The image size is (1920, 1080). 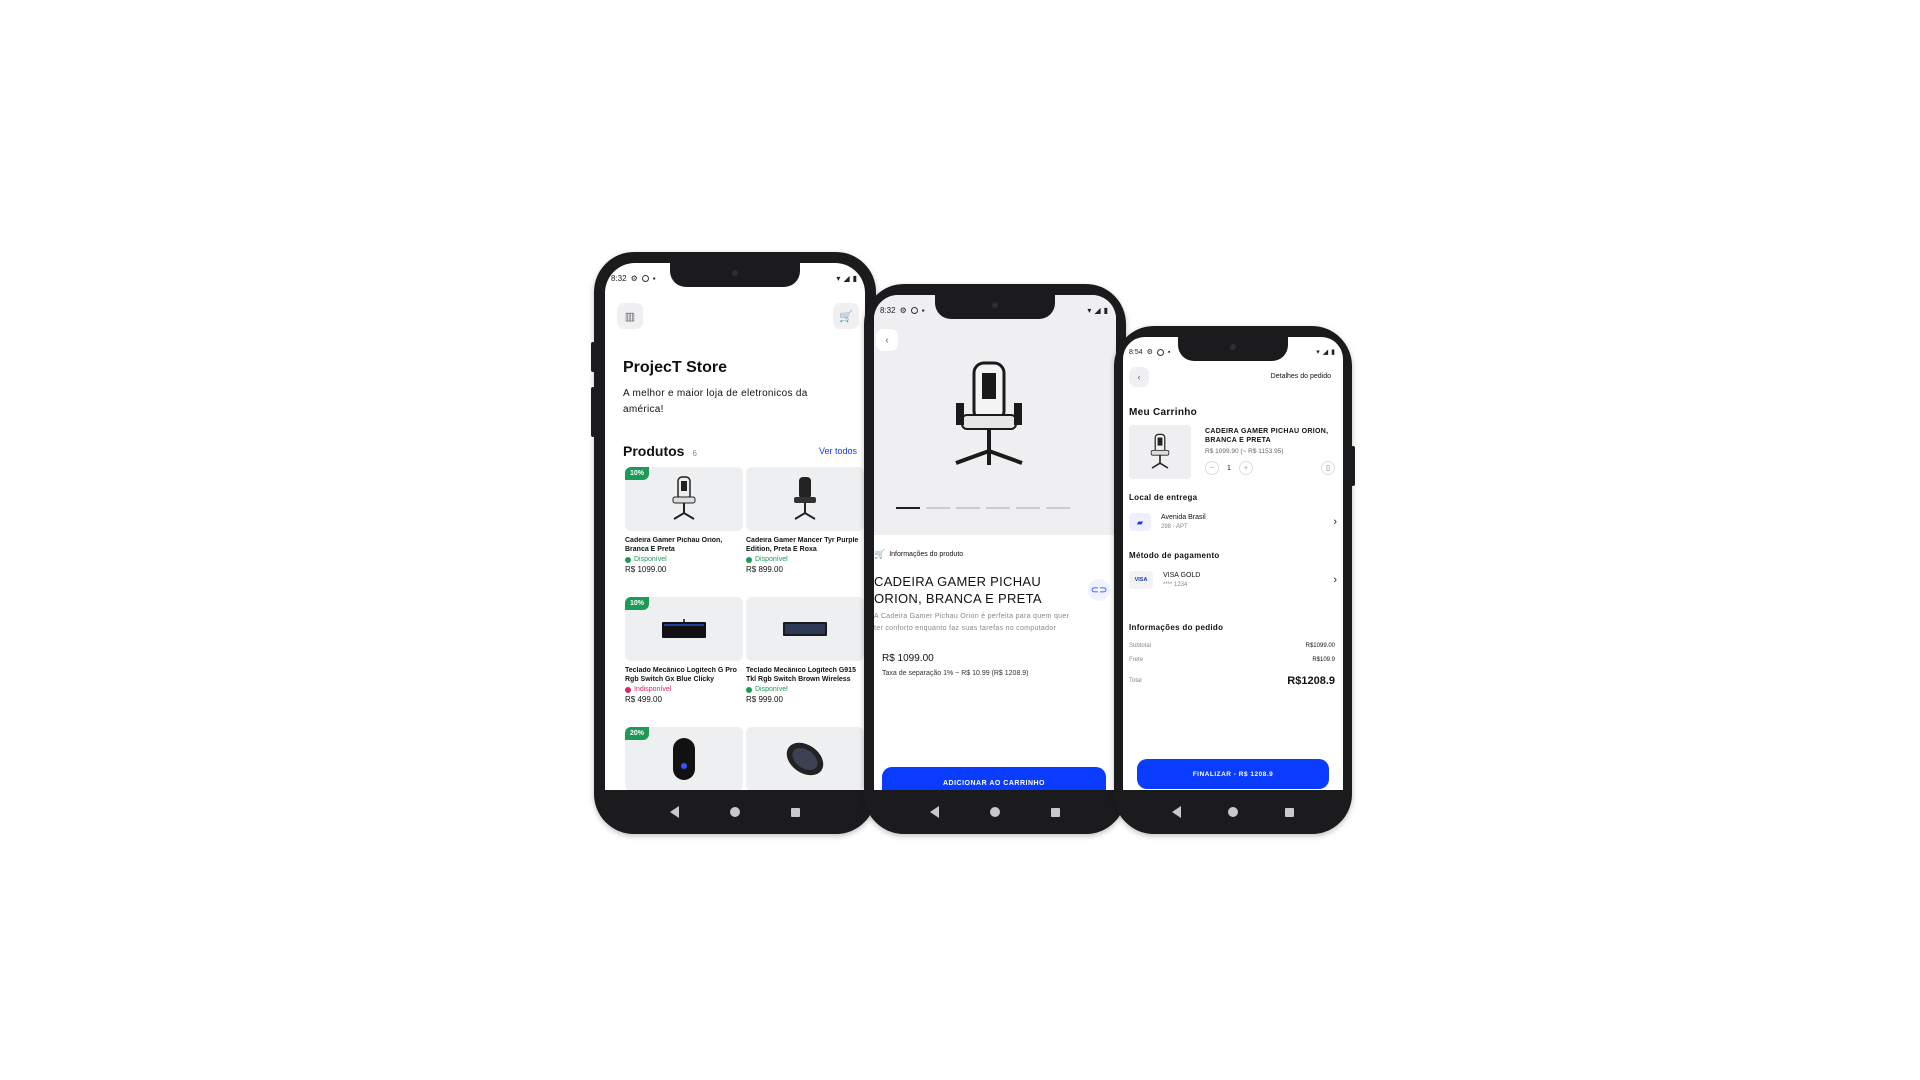 I want to click on product-price: R$ 499.00, so click(x=643, y=699).